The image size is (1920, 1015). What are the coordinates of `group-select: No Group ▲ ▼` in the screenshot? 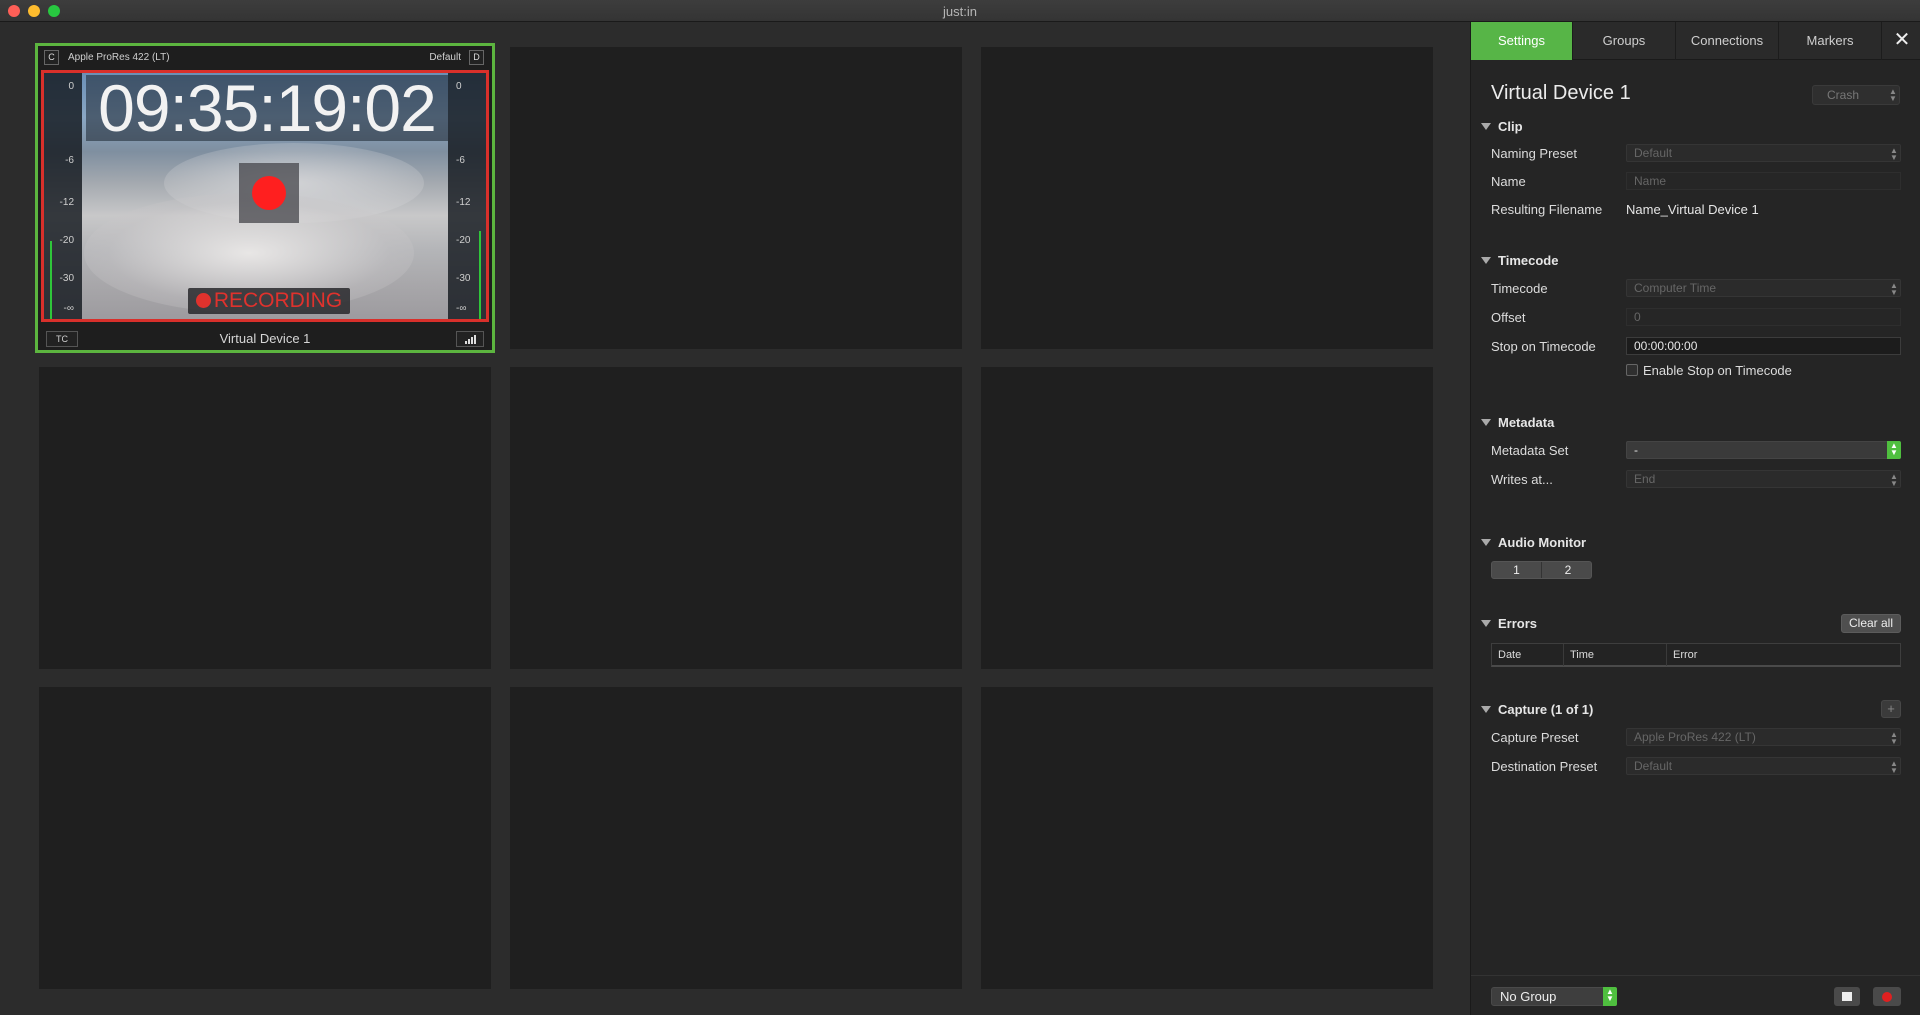 It's located at (1554, 996).